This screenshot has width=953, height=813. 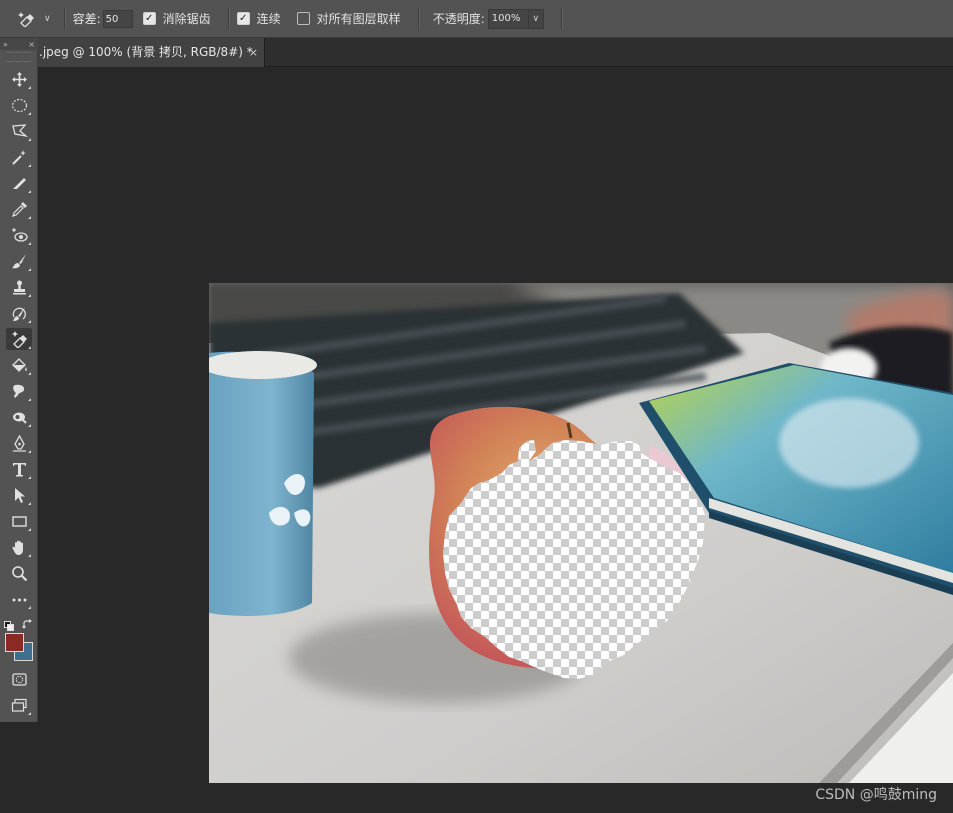 I want to click on move-tool, so click(x=19, y=79).